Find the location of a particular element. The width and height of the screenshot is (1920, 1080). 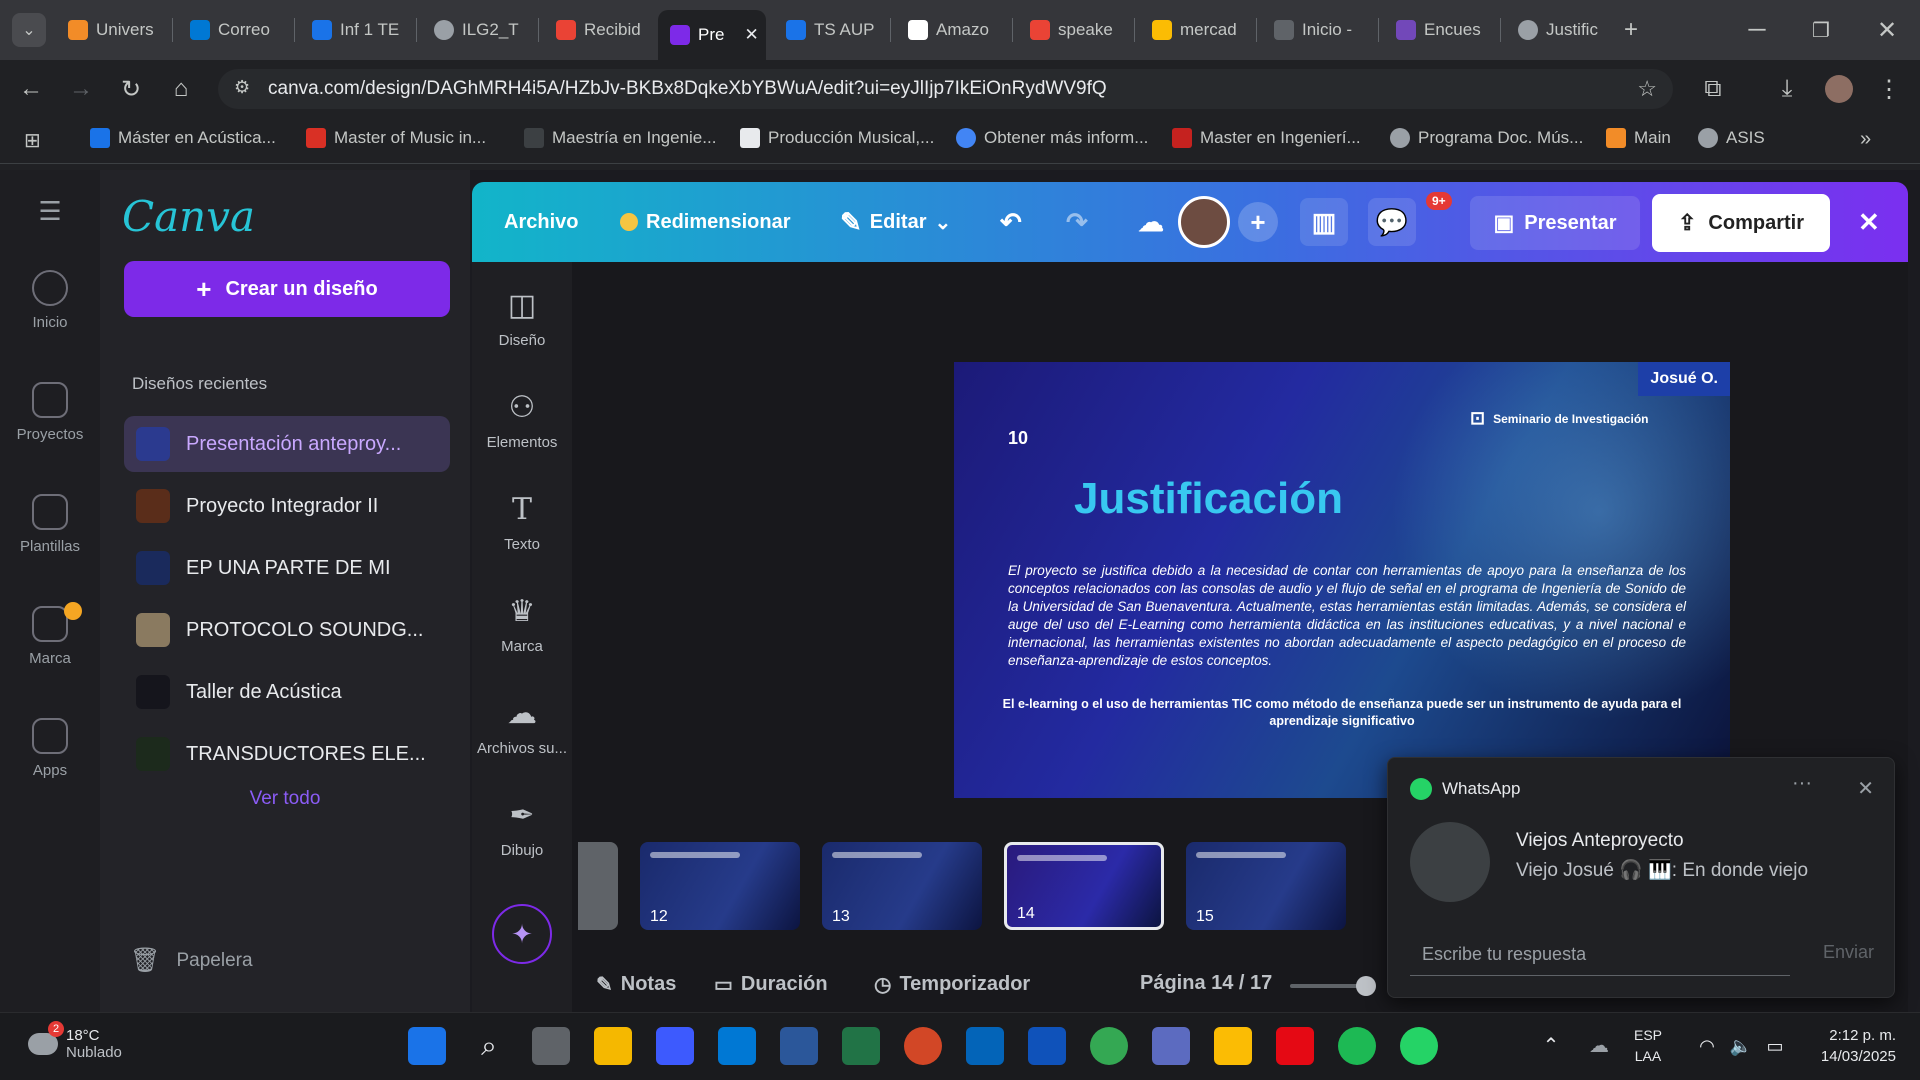

site-info-icon: ⚙ is located at coordinates (242, 87).